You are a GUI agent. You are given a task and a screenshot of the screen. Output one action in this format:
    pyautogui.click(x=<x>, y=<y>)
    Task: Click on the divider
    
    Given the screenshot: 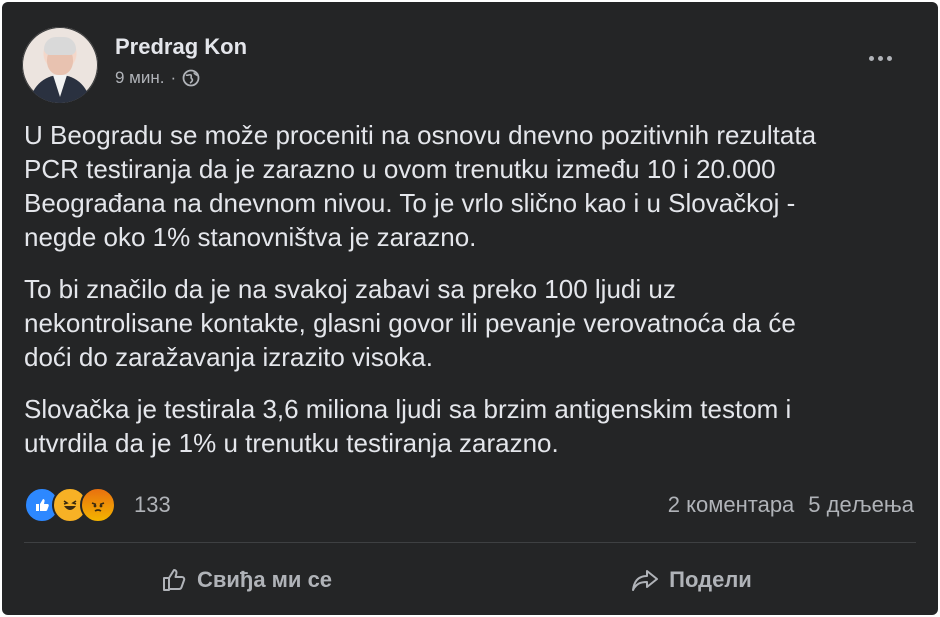 What is the action you would take?
    pyautogui.click(x=470, y=542)
    